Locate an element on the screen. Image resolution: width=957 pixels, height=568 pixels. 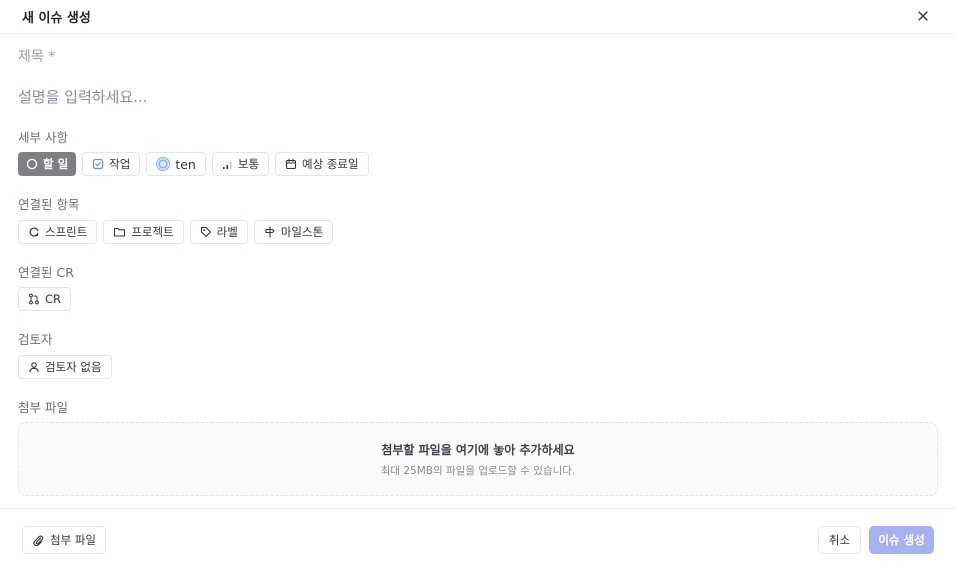
cancel-button: 취소 is located at coordinates (839, 540).